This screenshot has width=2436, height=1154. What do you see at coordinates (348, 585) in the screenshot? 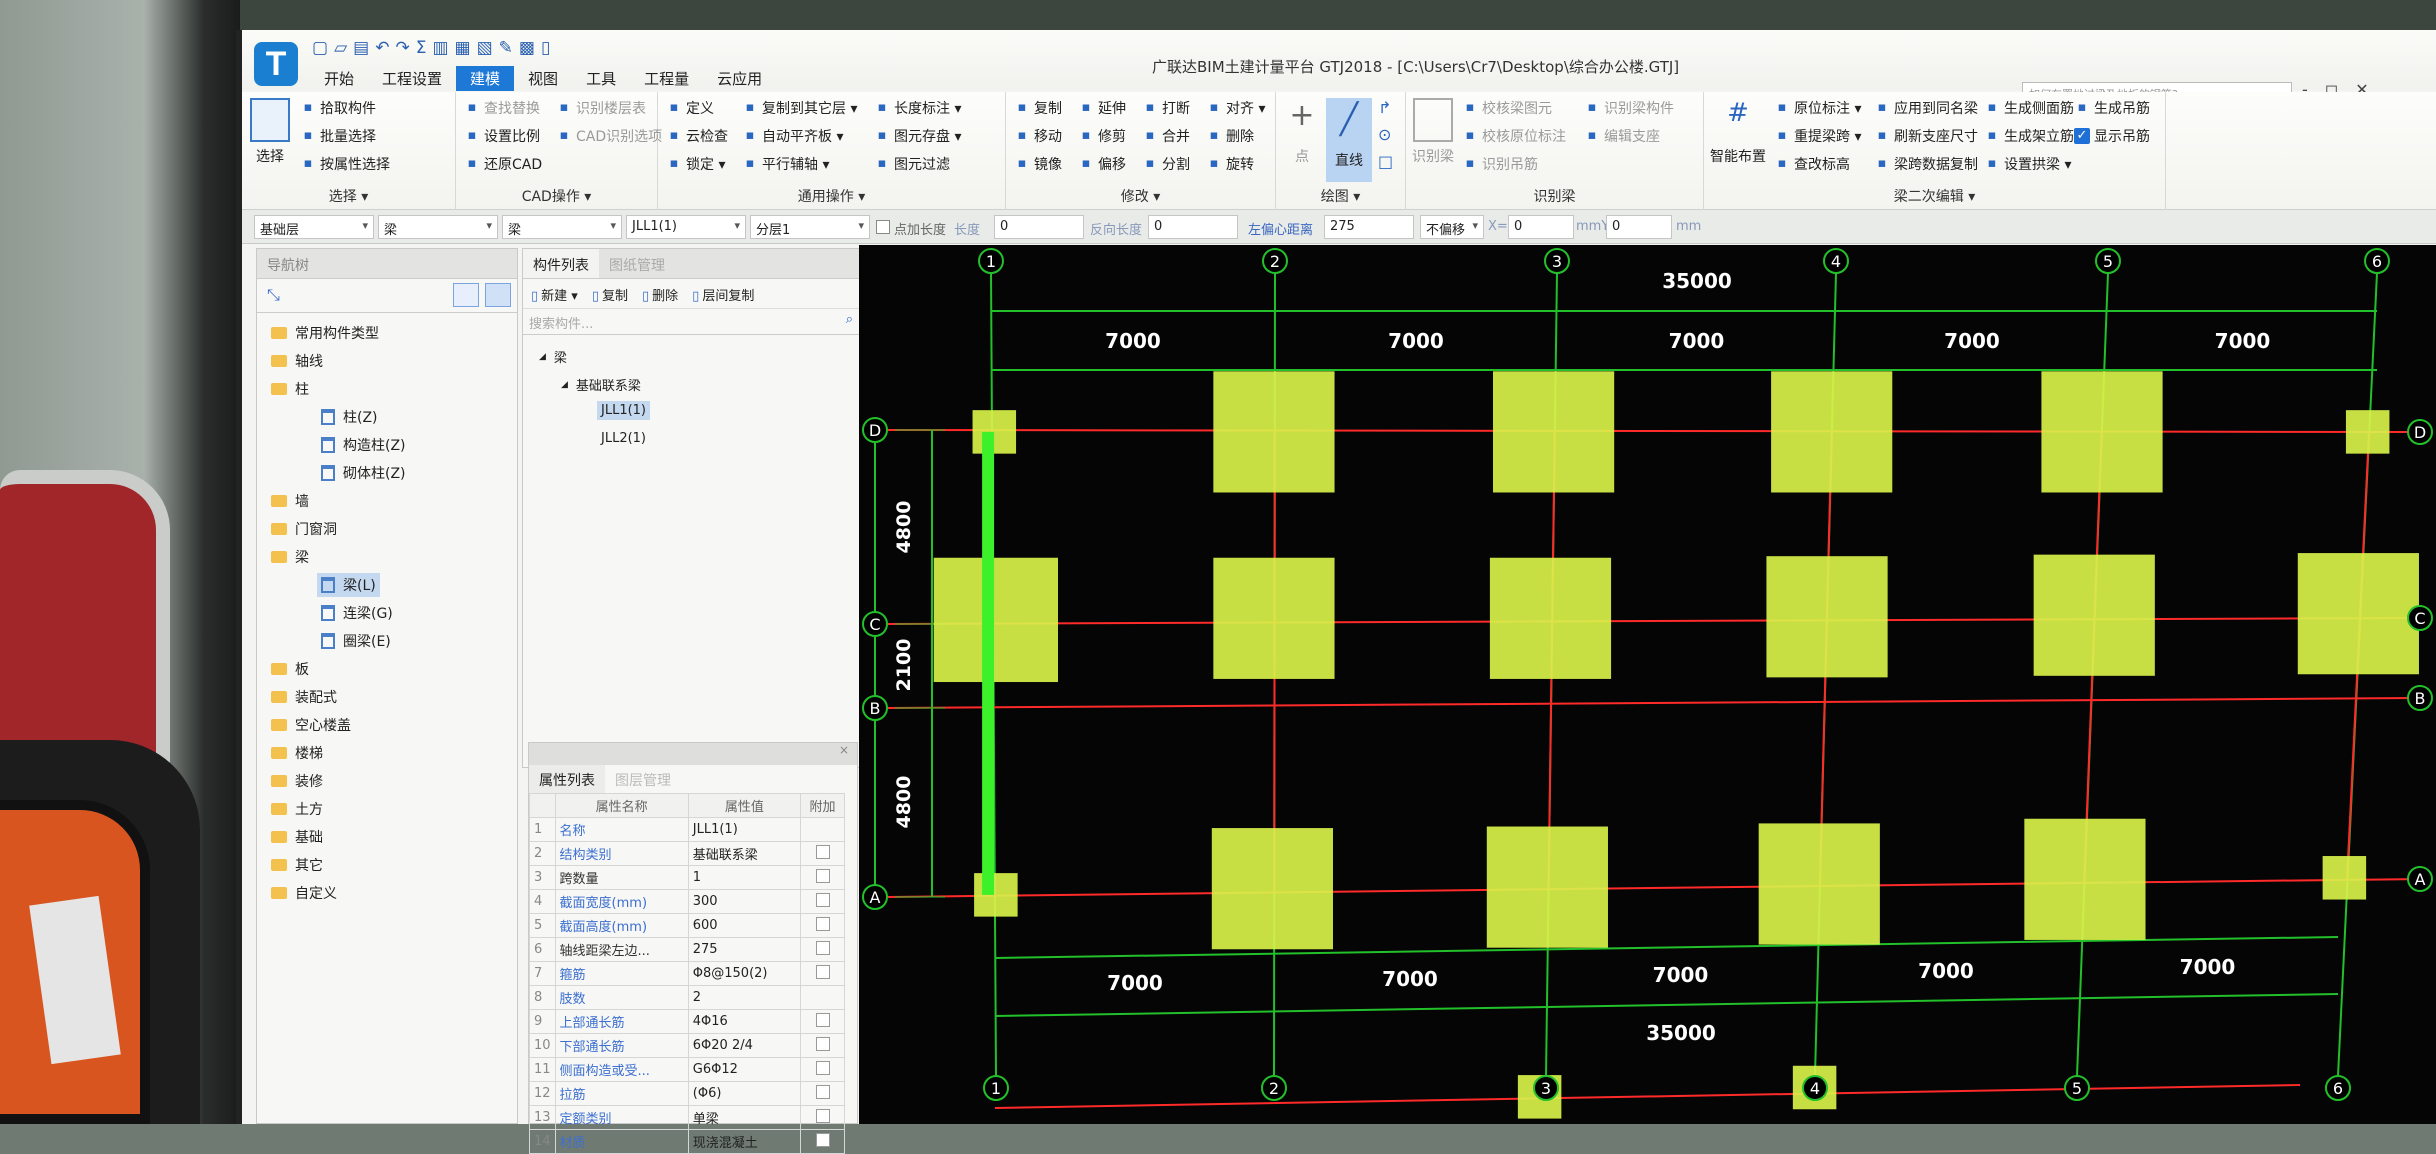
I see `nav-item: 梁(L)` at bounding box center [348, 585].